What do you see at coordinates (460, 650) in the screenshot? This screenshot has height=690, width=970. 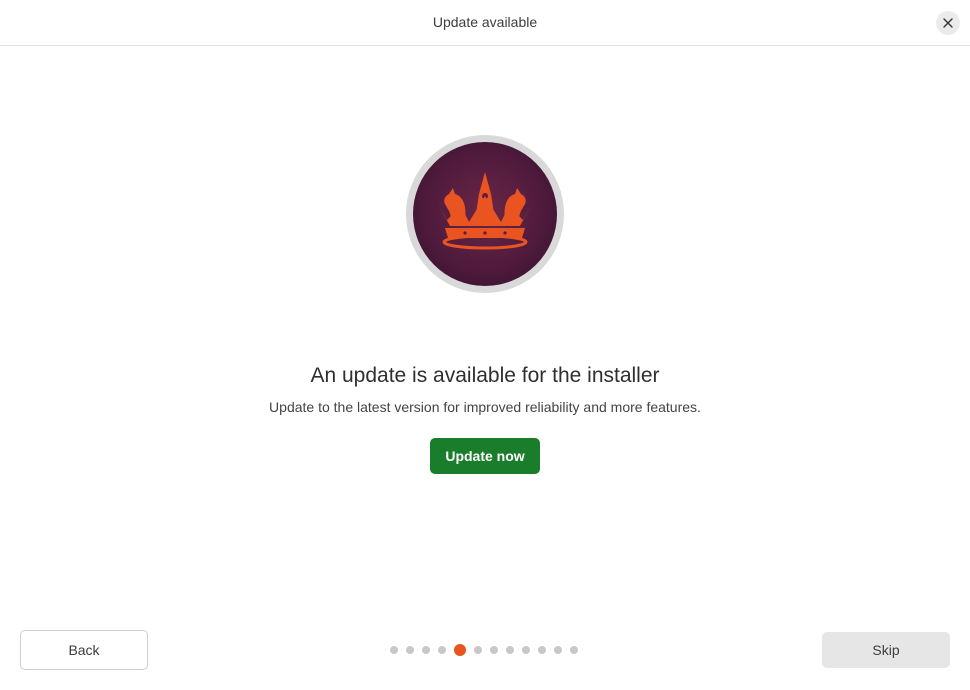 I see `page-dot-active` at bounding box center [460, 650].